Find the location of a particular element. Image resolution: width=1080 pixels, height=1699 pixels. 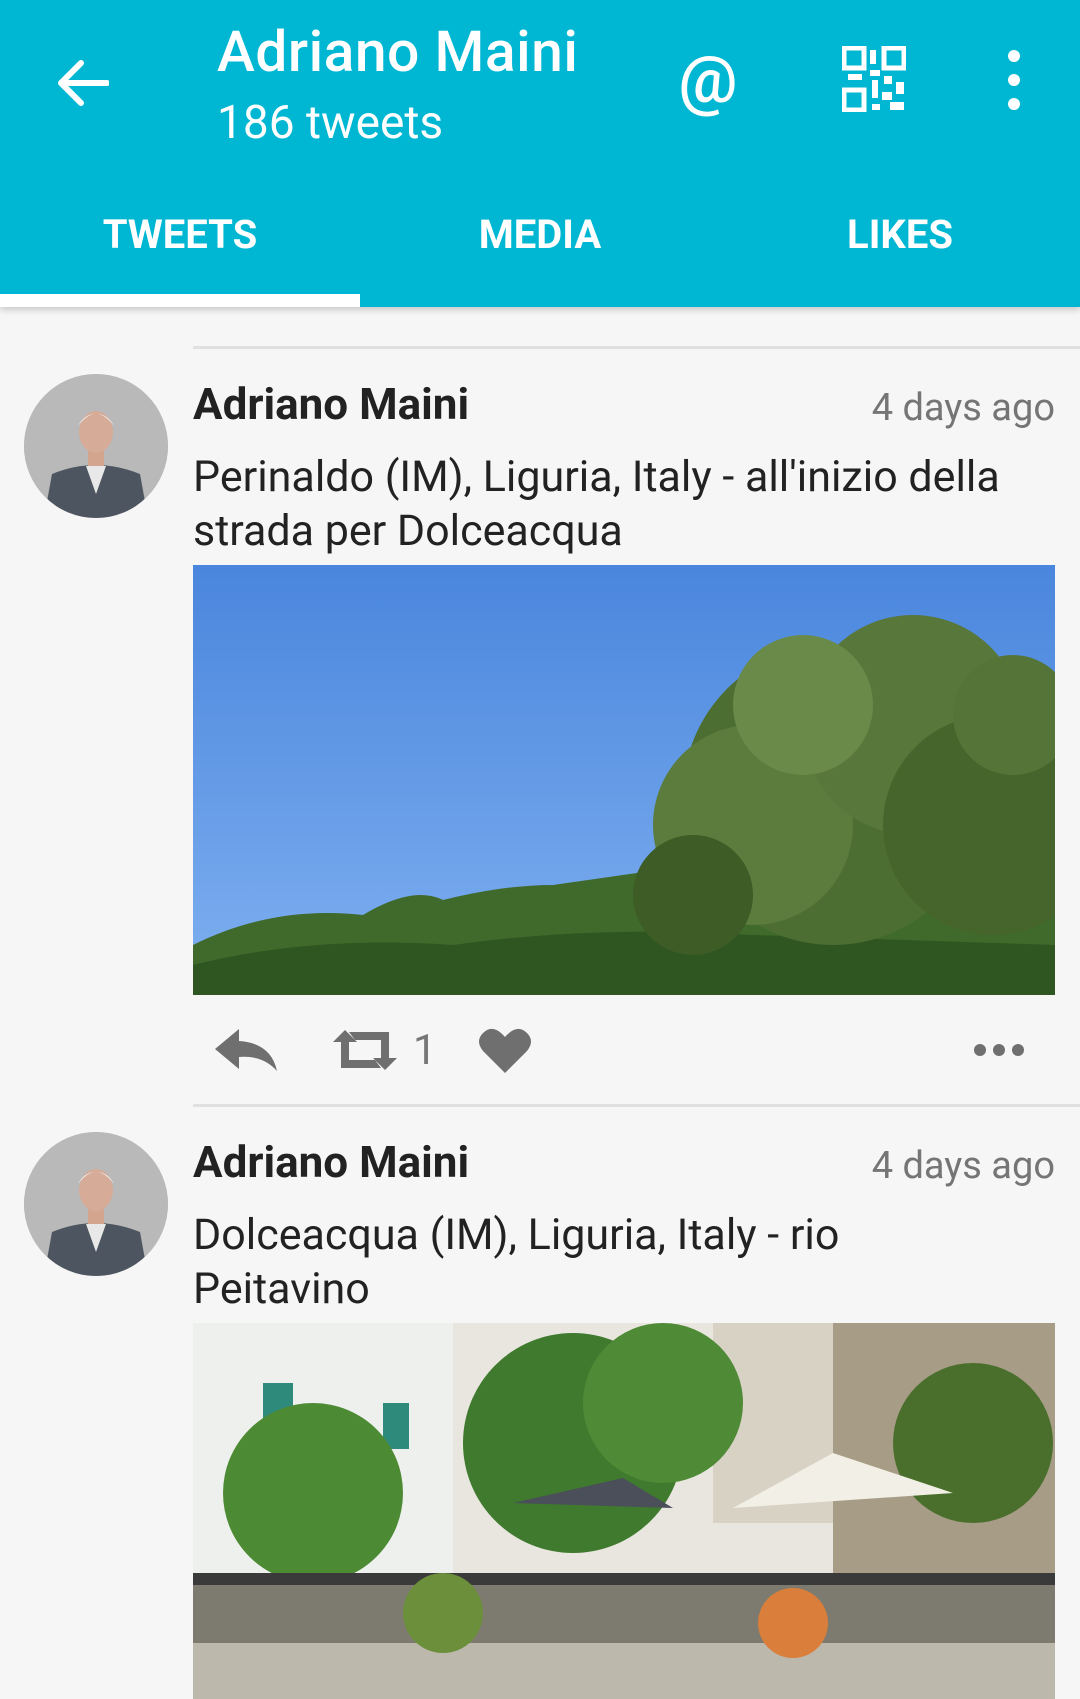

more-vert-icon is located at coordinates (1014, 80).